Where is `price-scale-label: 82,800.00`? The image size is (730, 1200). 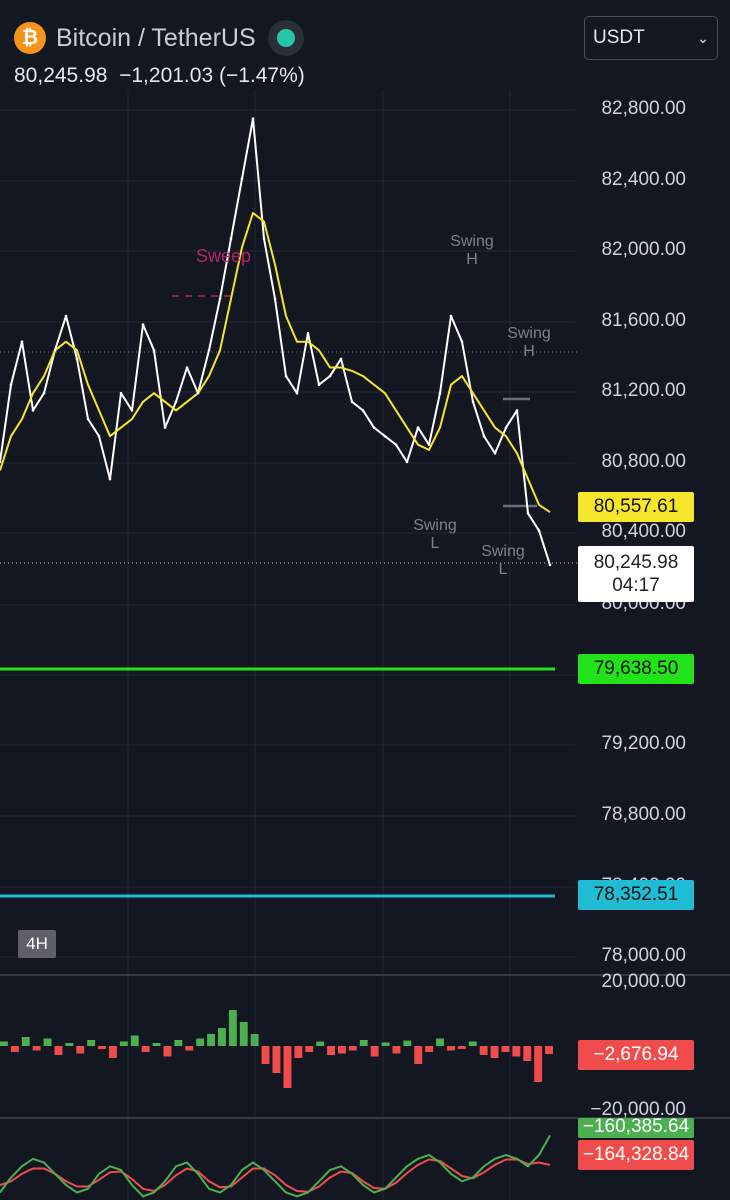 price-scale-label: 82,800.00 is located at coordinates (643, 108).